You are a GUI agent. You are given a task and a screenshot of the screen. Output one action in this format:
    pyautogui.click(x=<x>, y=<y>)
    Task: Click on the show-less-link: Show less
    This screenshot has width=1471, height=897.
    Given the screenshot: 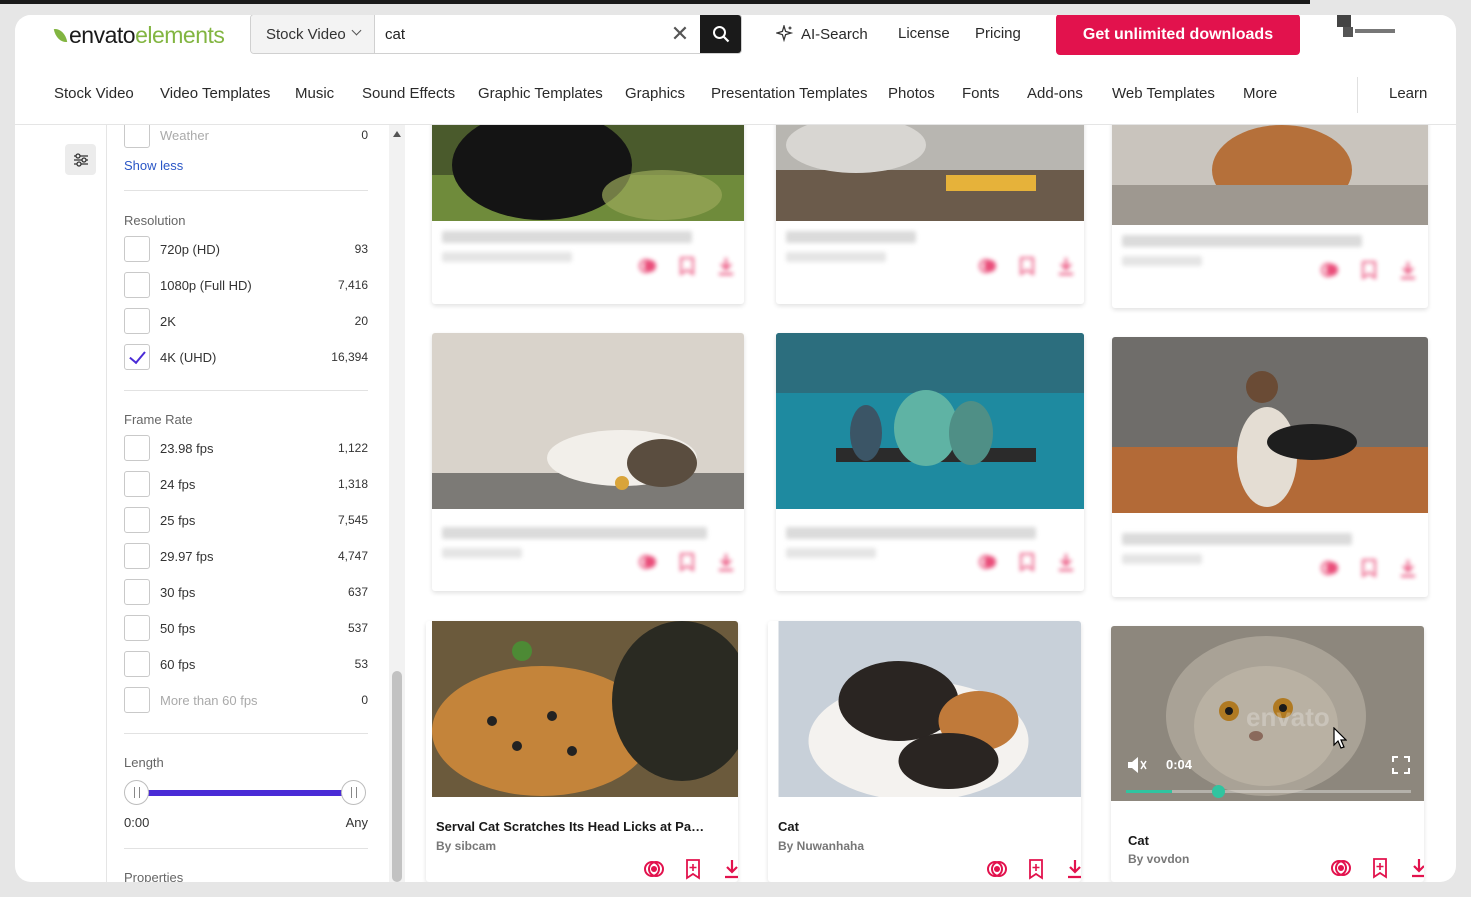 What is the action you would take?
    pyautogui.click(x=153, y=165)
    